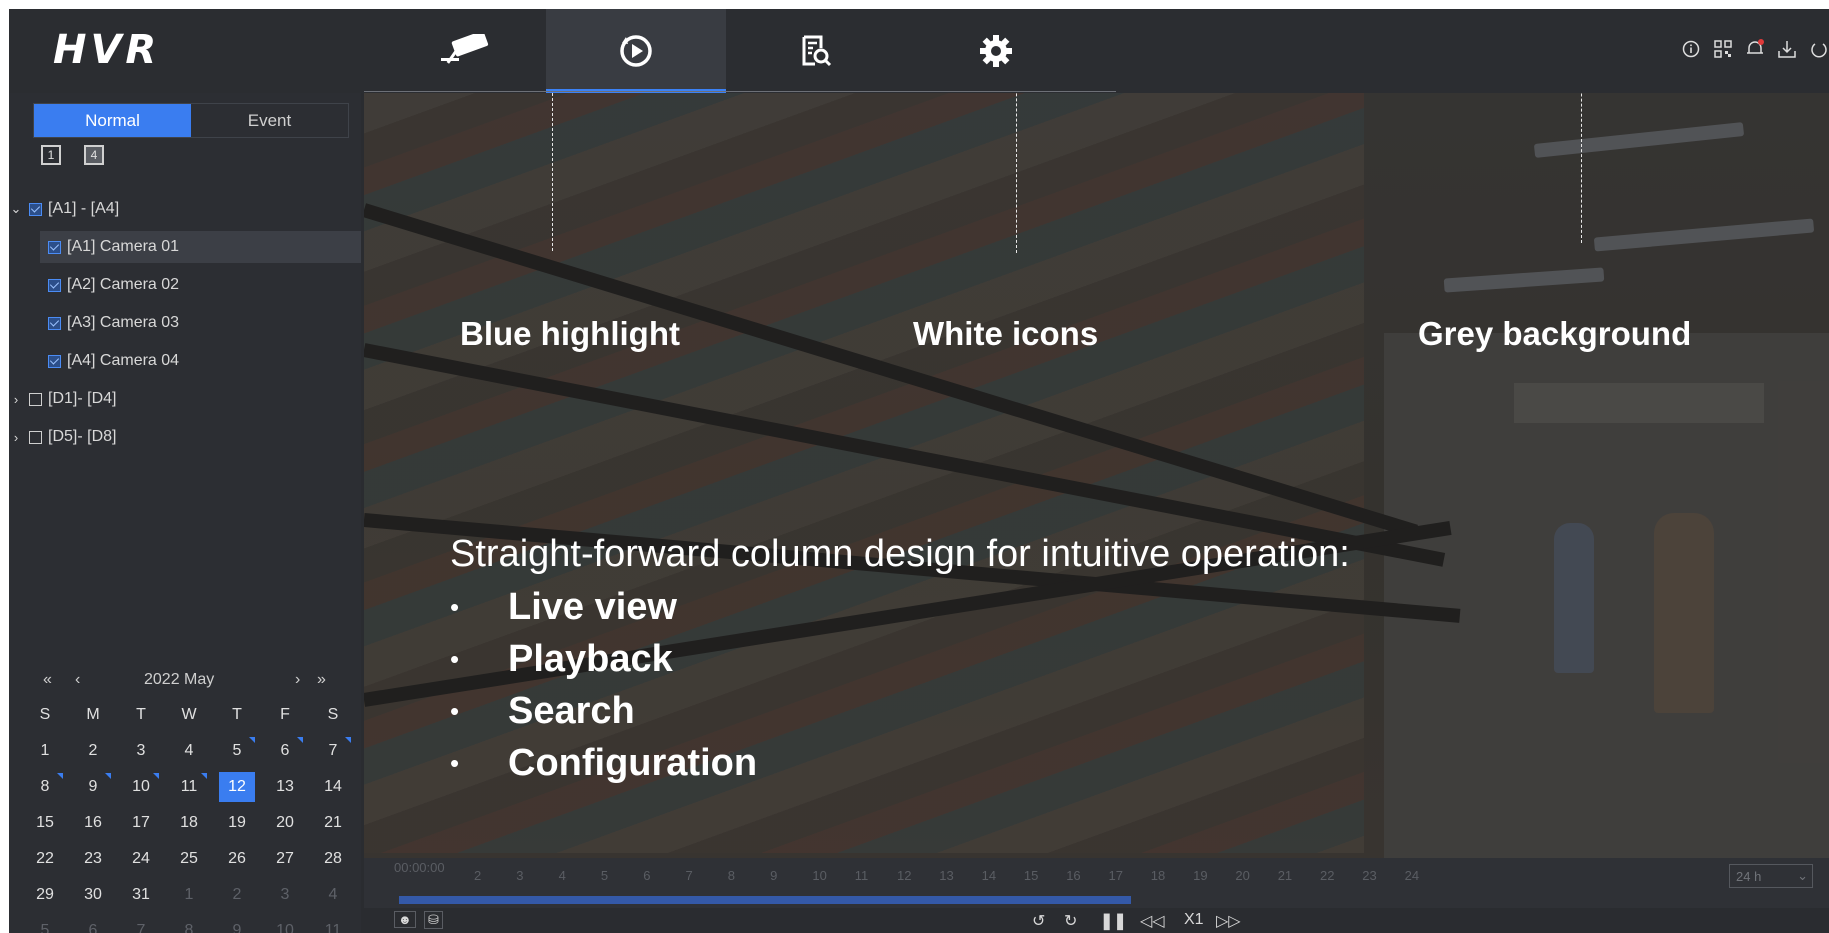  What do you see at coordinates (333, 823) in the screenshot?
I see `calendar-day: 21` at bounding box center [333, 823].